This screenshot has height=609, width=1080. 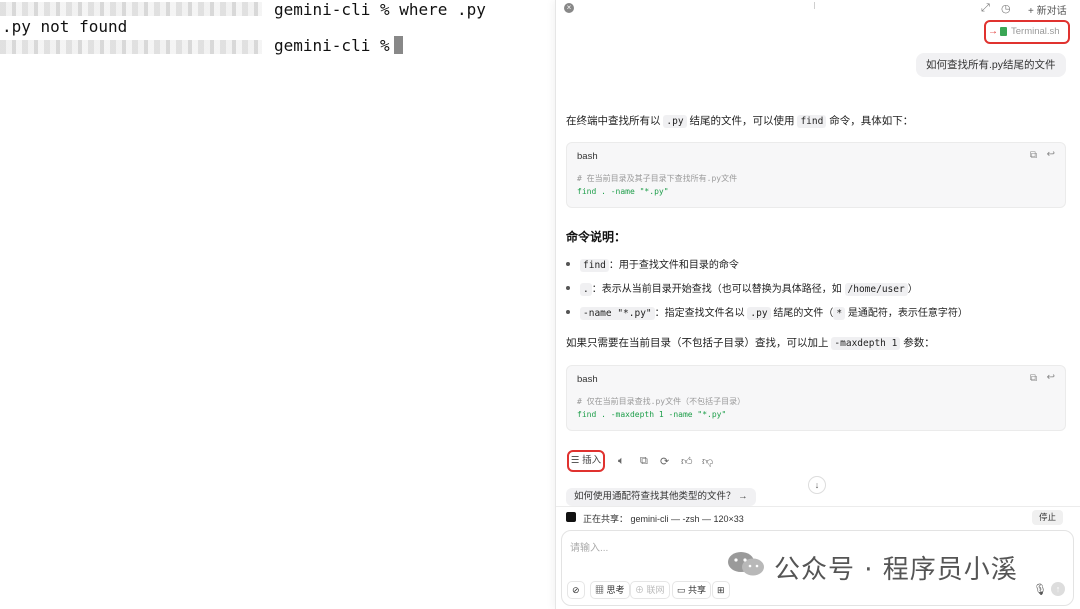 I want to click on insert-button: ☰ 插入, so click(x=586, y=461).